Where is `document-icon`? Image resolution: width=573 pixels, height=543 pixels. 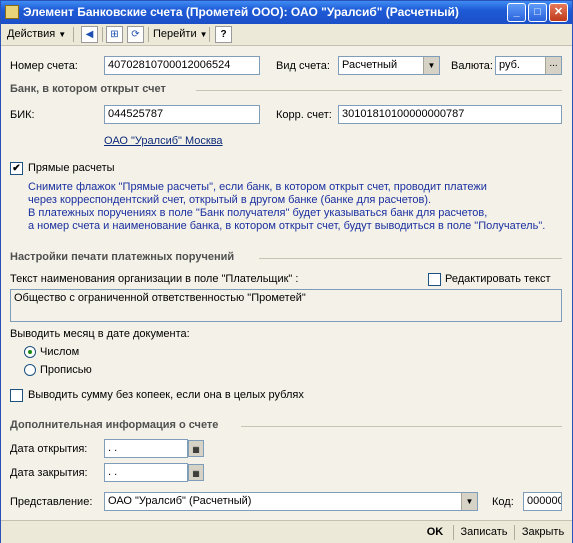
document-icon is located at coordinates (12, 12).